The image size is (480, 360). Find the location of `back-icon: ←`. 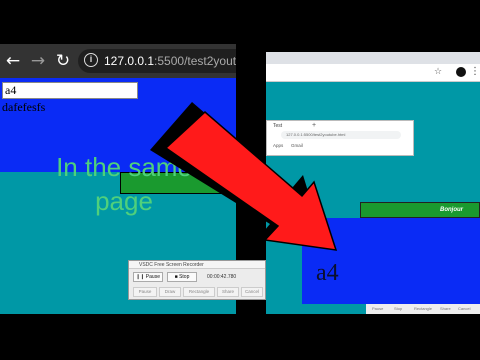

back-icon: ← is located at coordinates (13, 61).